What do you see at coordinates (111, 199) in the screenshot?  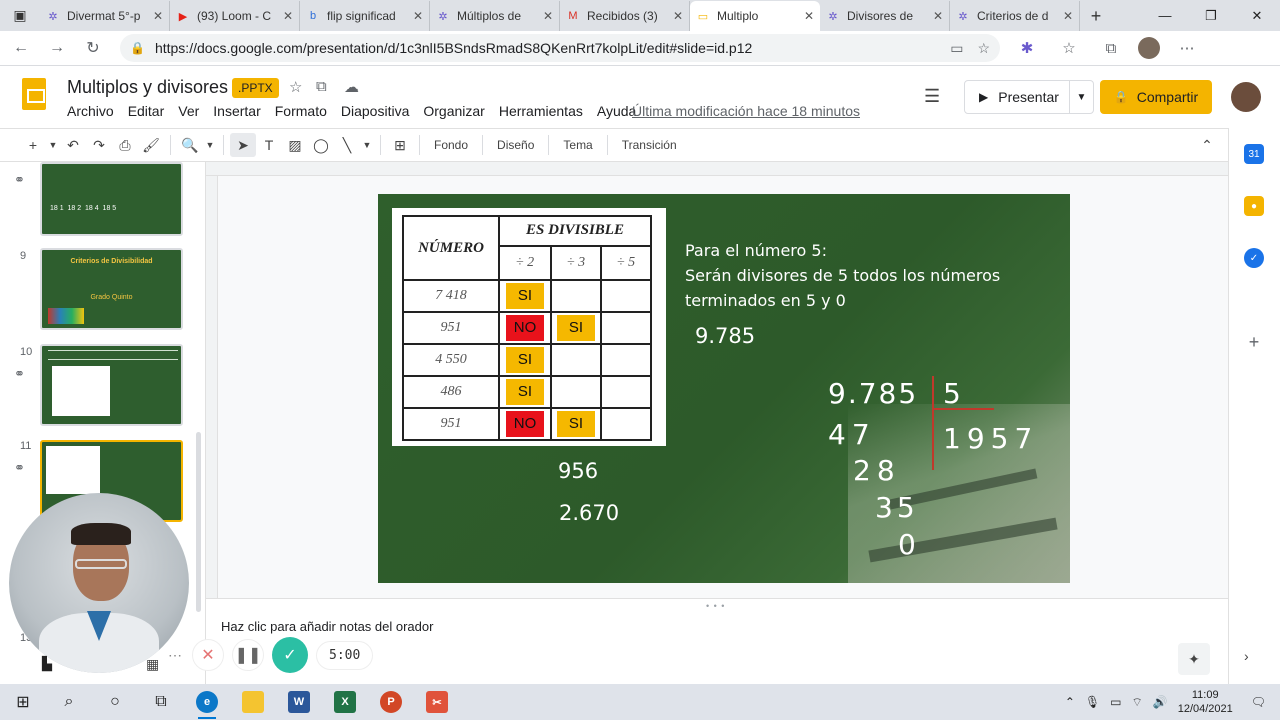 I see `slide-thumbnail: 18 1 18 2 18 4 18 5` at bounding box center [111, 199].